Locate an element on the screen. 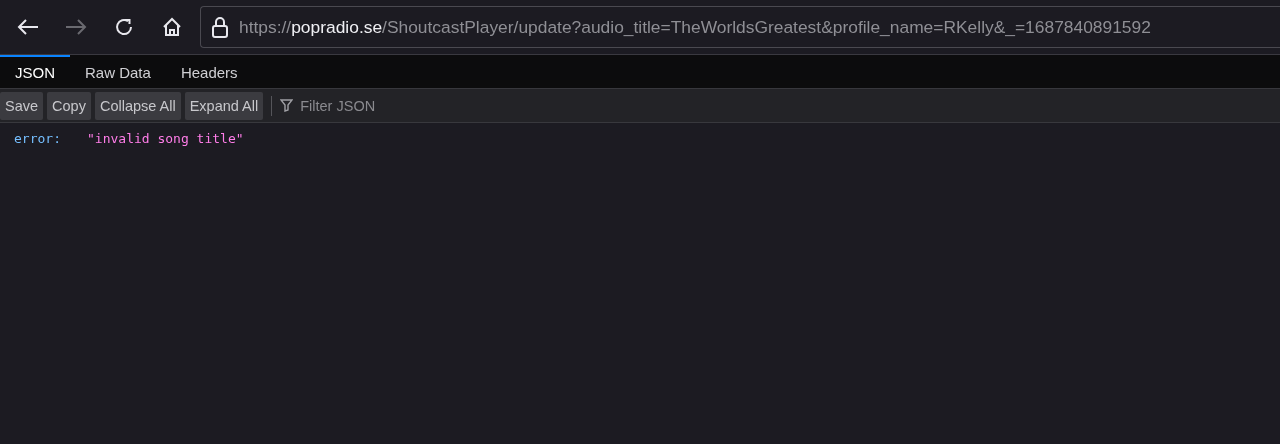 Image resolution: width=1280 pixels, height=444 pixels. json-key: error: is located at coordinates (50, 138).